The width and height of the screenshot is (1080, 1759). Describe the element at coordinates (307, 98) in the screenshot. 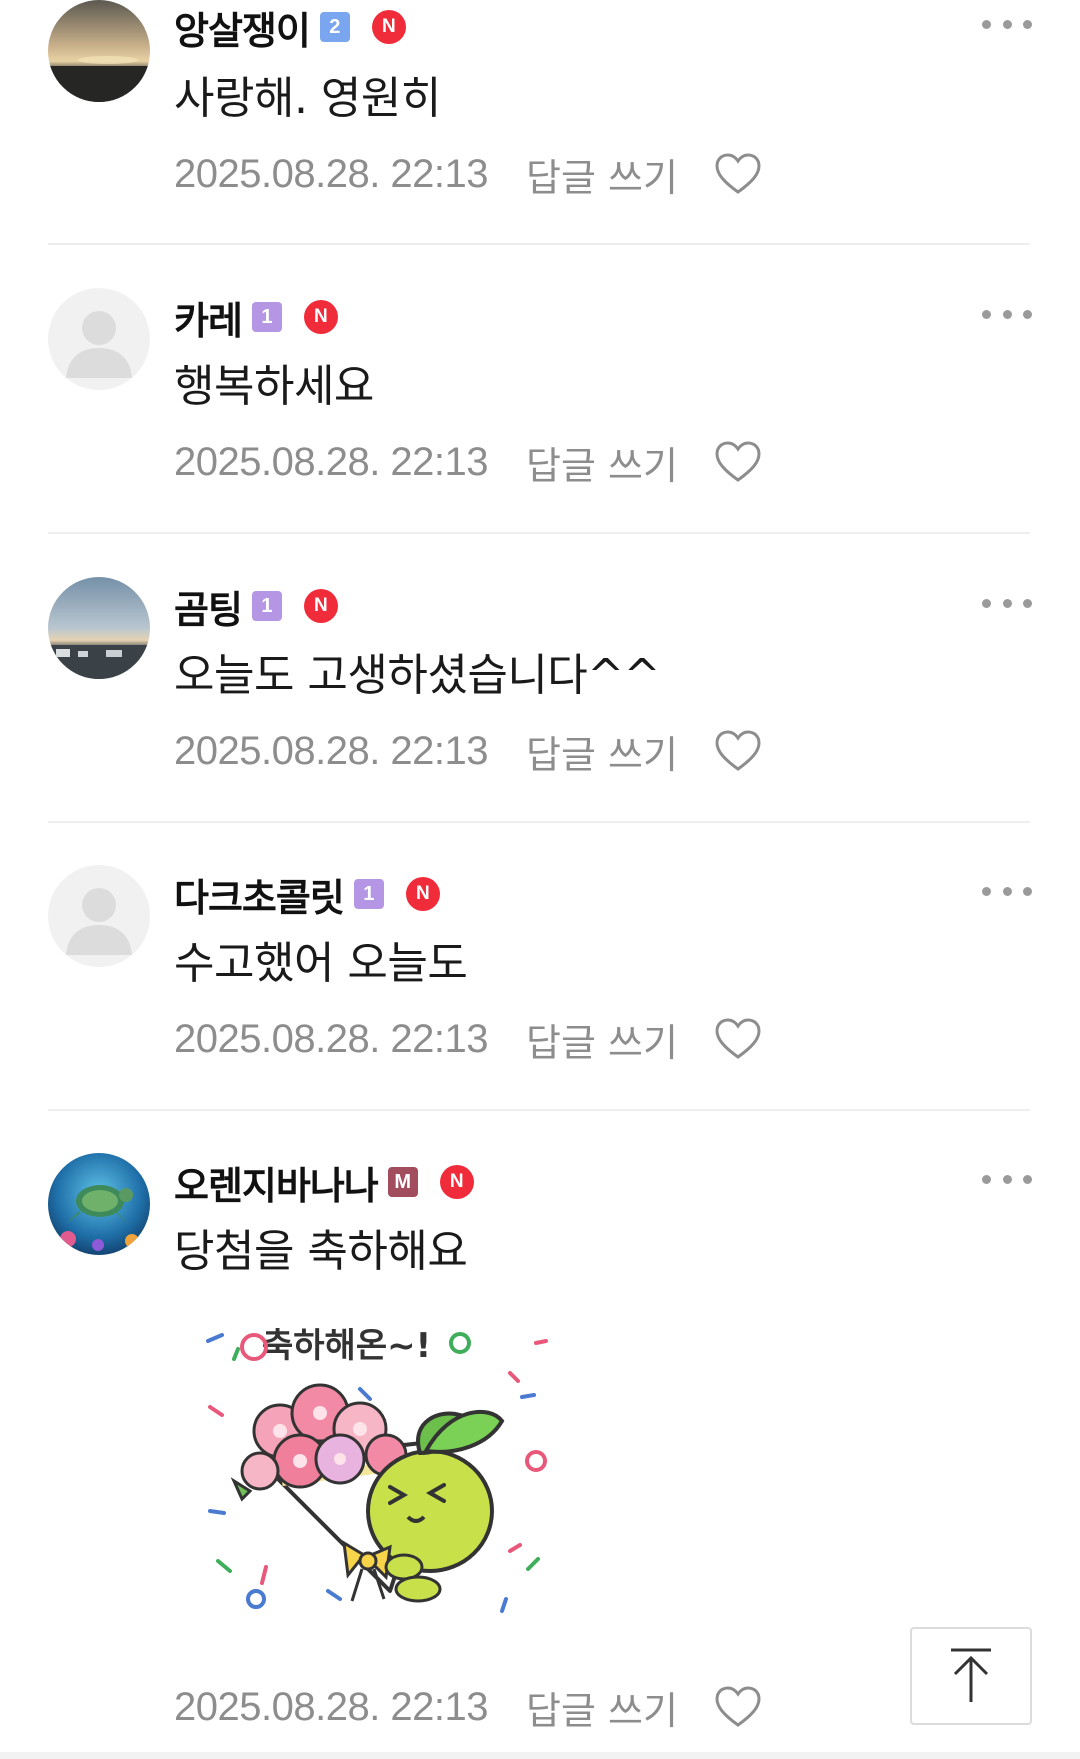

I see `comment-text: 사랑해. 영원히` at that location.